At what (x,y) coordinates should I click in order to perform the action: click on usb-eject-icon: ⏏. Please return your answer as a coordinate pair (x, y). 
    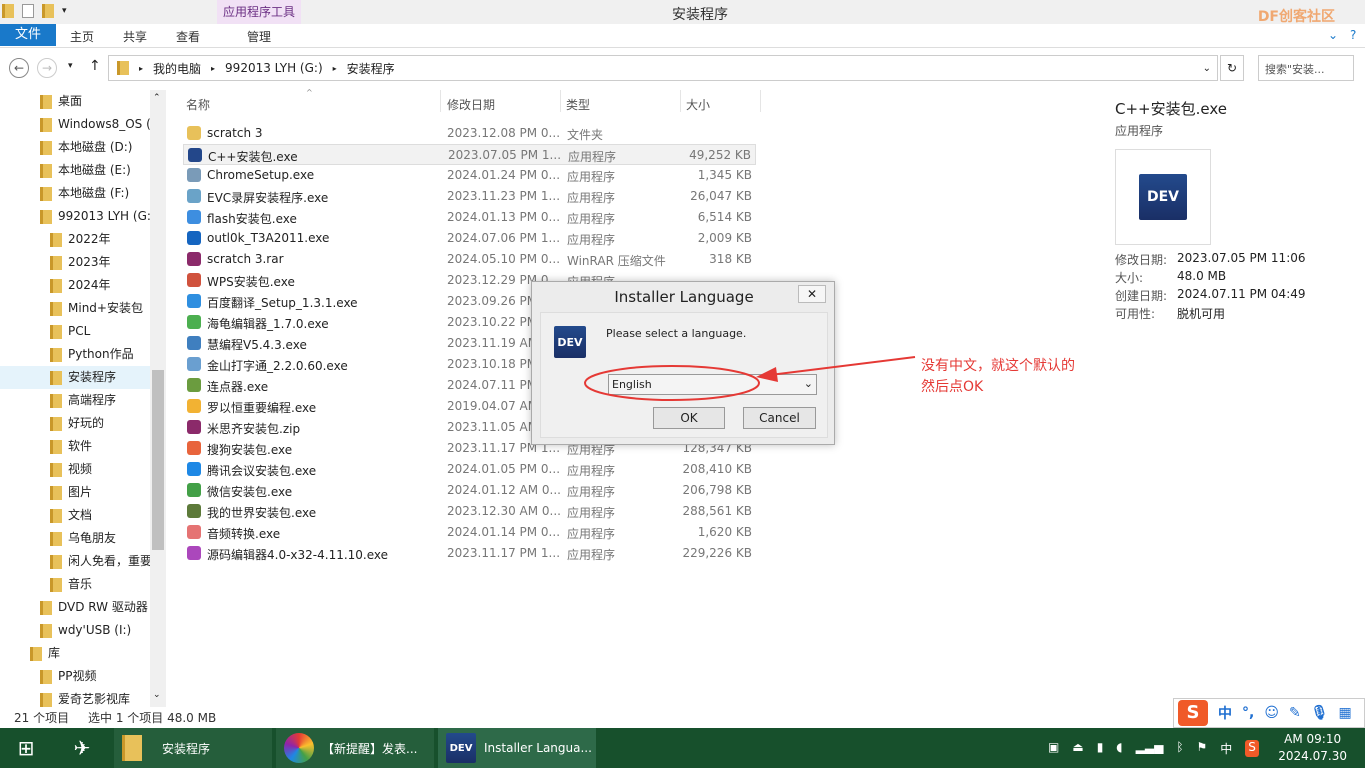
    Looking at the image, I should click on (1077, 748).